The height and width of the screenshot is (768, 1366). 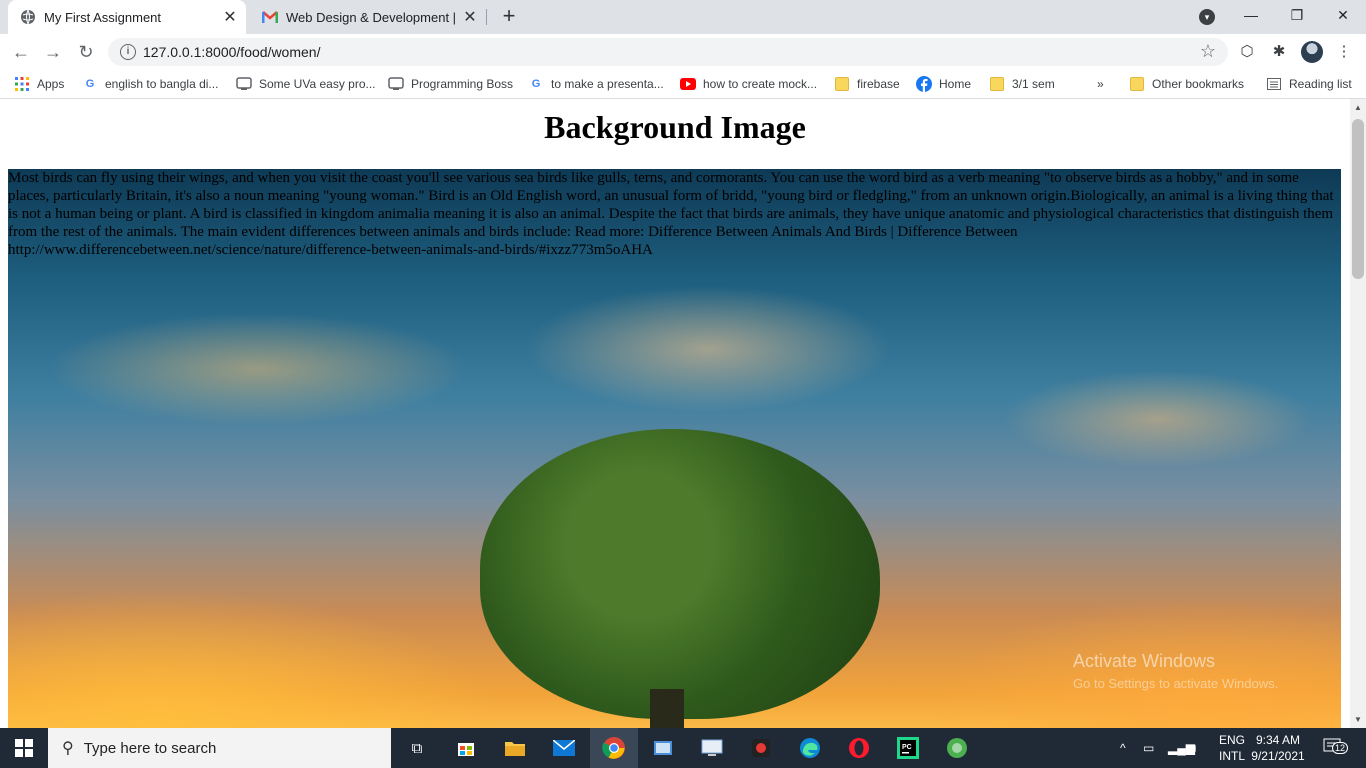 What do you see at coordinates (688, 84) in the screenshot?
I see `youtube-icon` at bounding box center [688, 84].